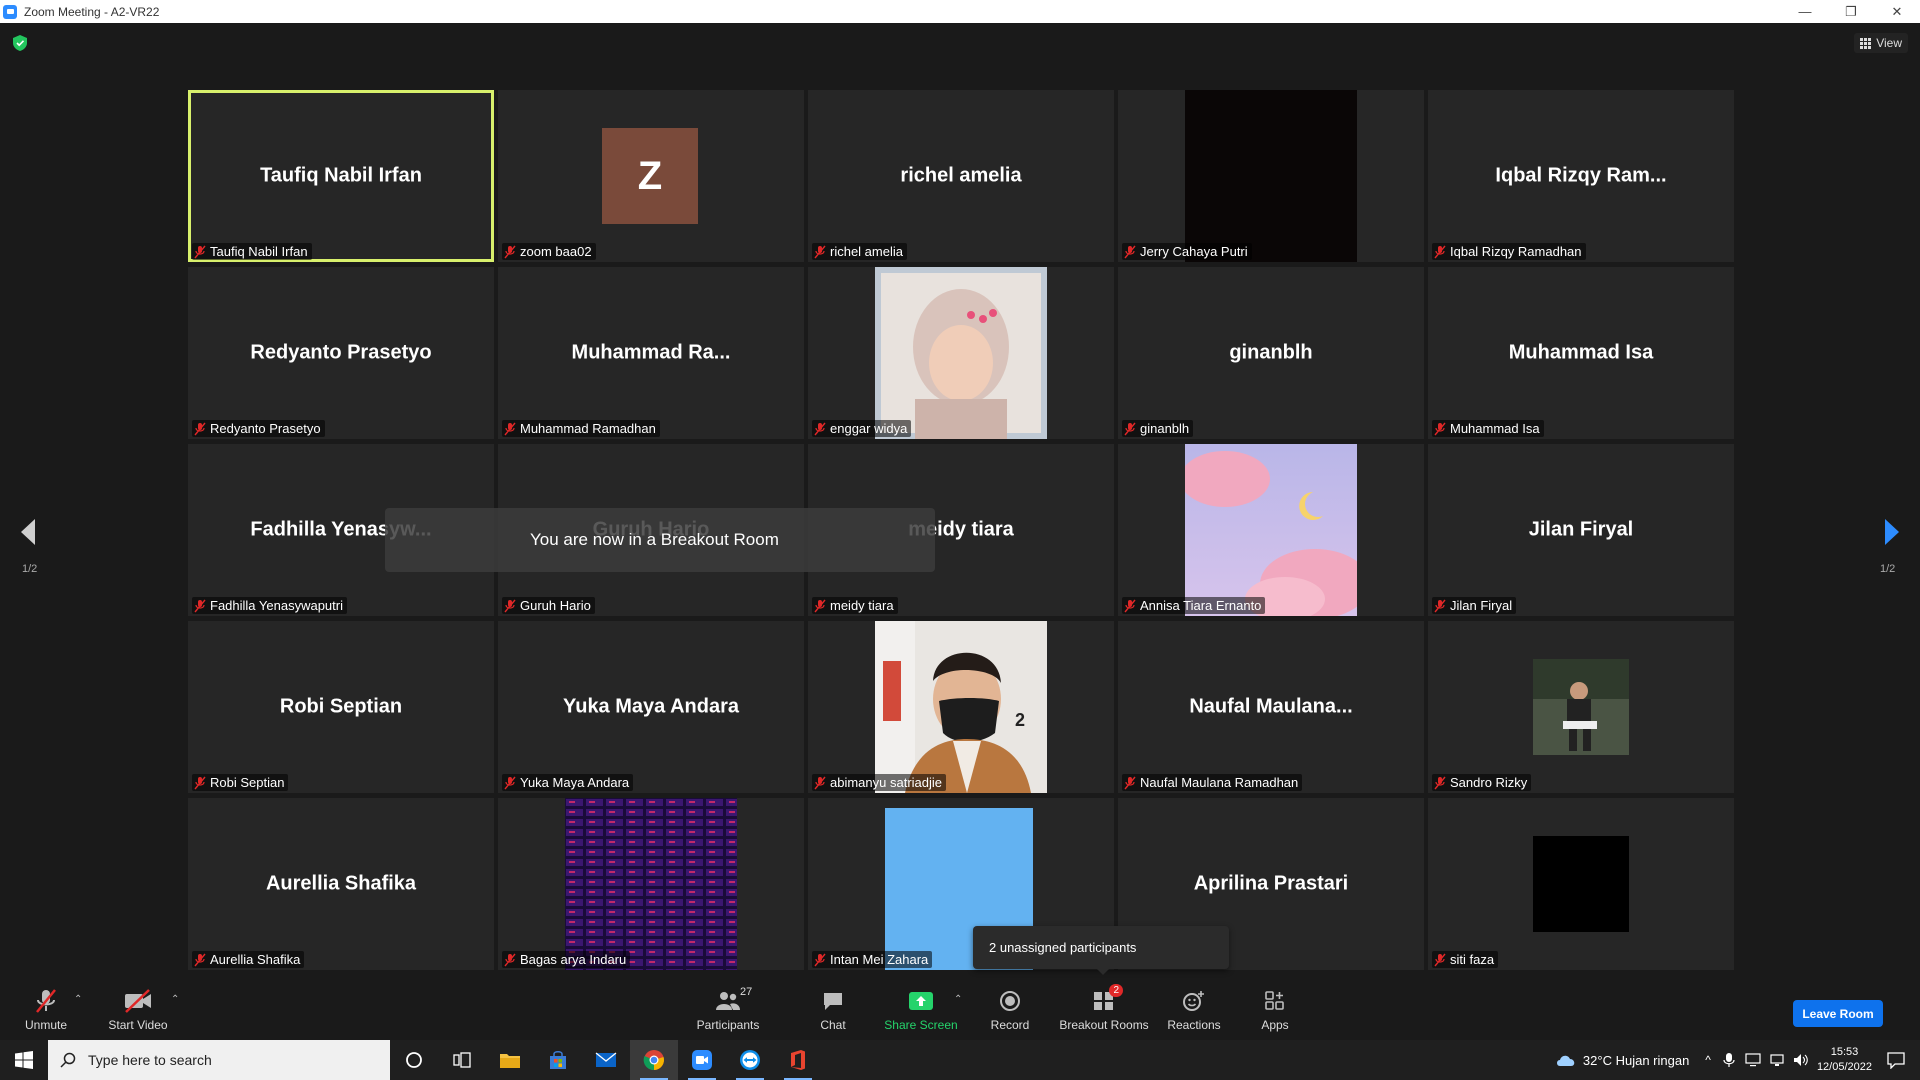 This screenshot has height=1080, width=1920. What do you see at coordinates (1482, 782) in the screenshot?
I see `participant-name-tag: Sandro Rizky` at bounding box center [1482, 782].